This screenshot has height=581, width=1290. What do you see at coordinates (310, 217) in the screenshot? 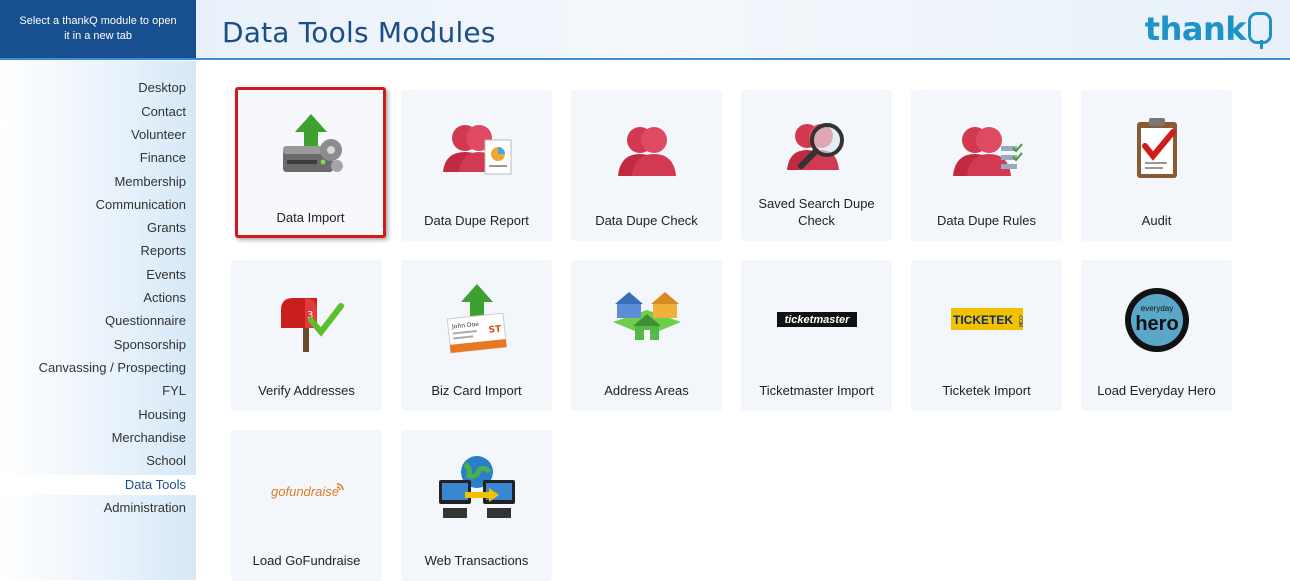
I see `module-label: Data Import` at bounding box center [310, 217].